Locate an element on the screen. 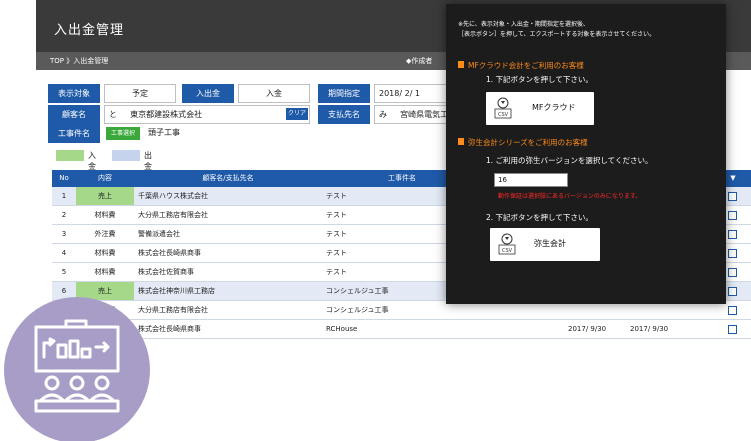 The width and height of the screenshot is (751, 441). creator-label: ◆作成者 is located at coordinates (419, 61).